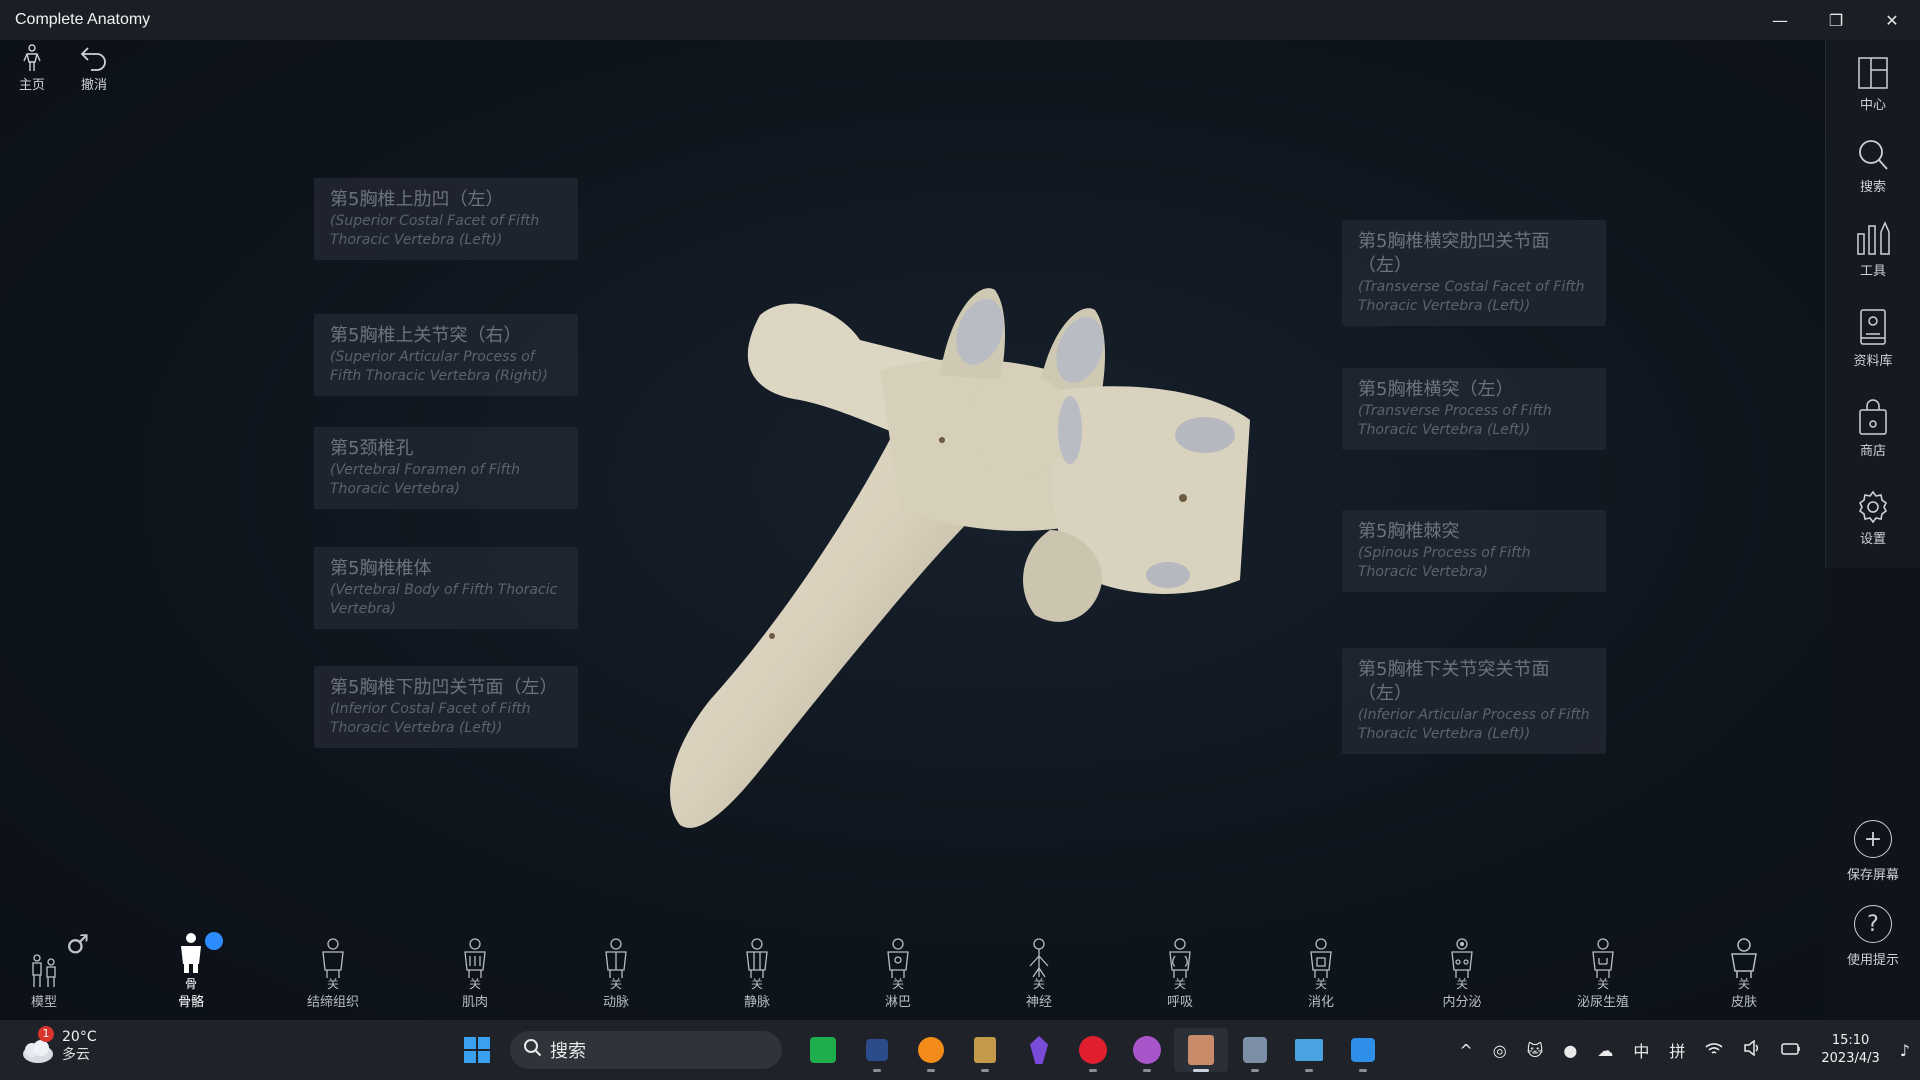 The width and height of the screenshot is (1920, 1080). What do you see at coordinates (191, 971) in the screenshot?
I see `system-skeleton: 骨 骨骼` at bounding box center [191, 971].